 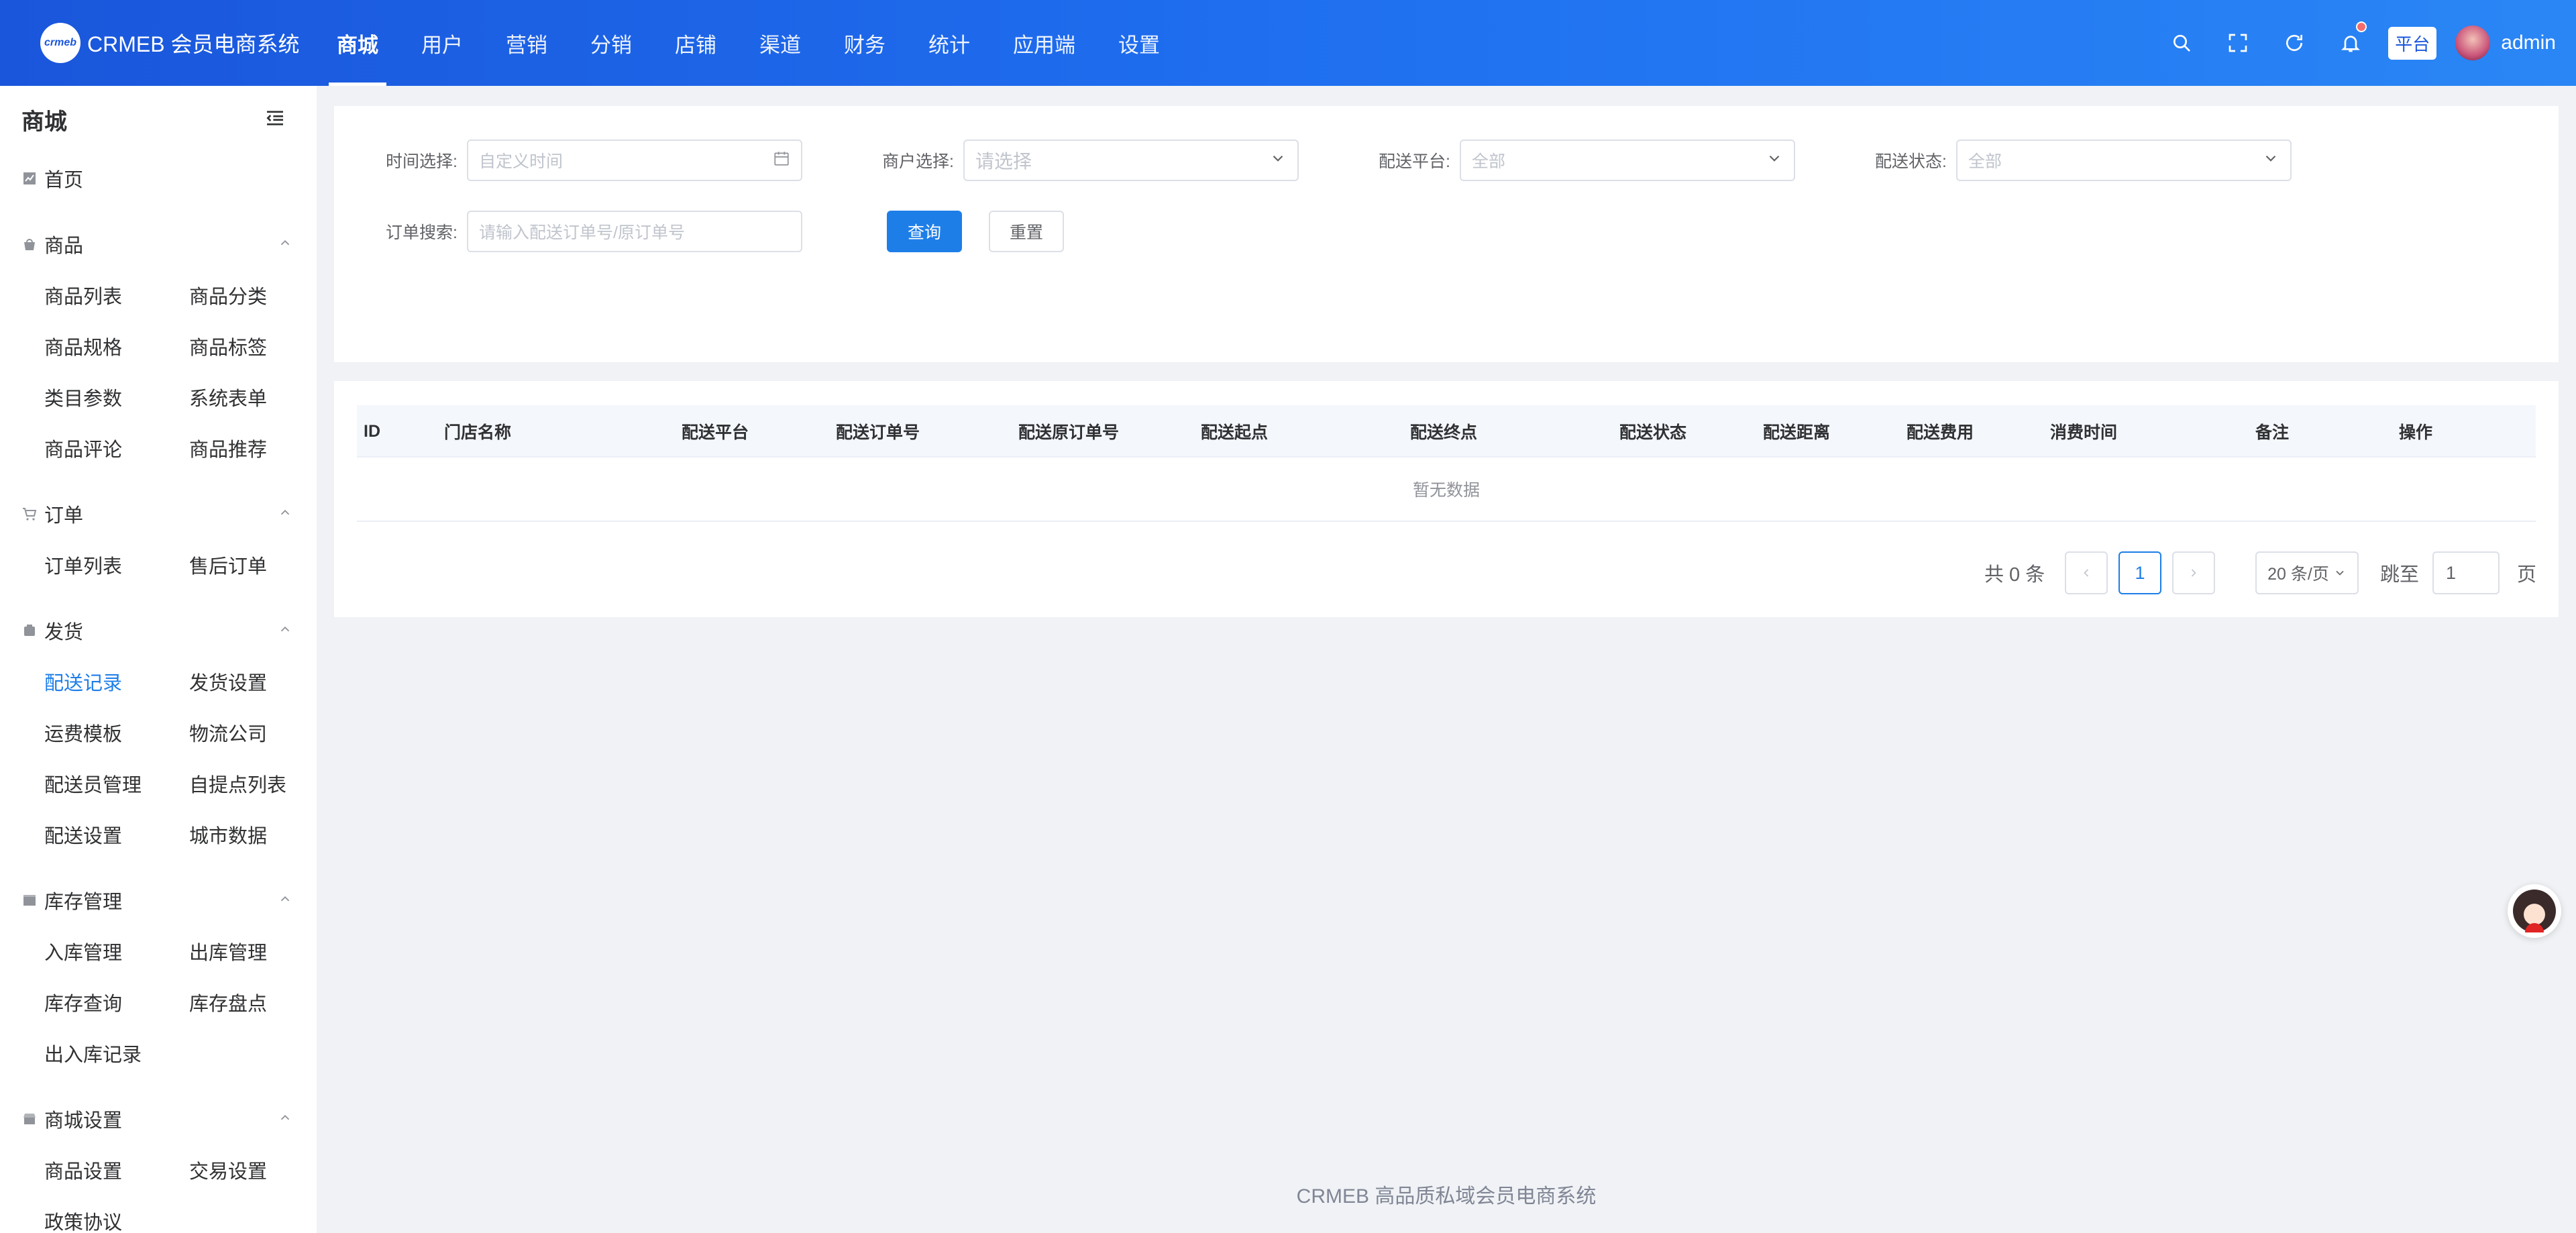 I want to click on filter-time: 时间选择: 自定义时间, so click(x=568, y=160).